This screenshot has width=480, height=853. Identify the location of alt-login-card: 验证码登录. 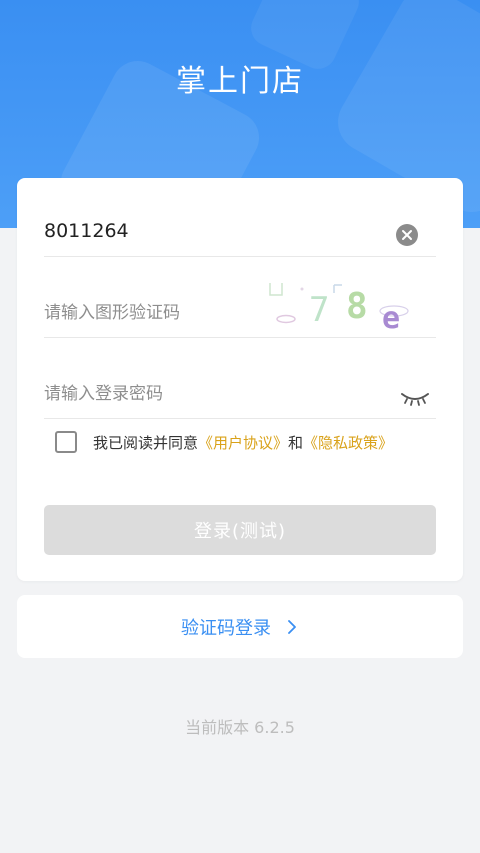
(240, 626).